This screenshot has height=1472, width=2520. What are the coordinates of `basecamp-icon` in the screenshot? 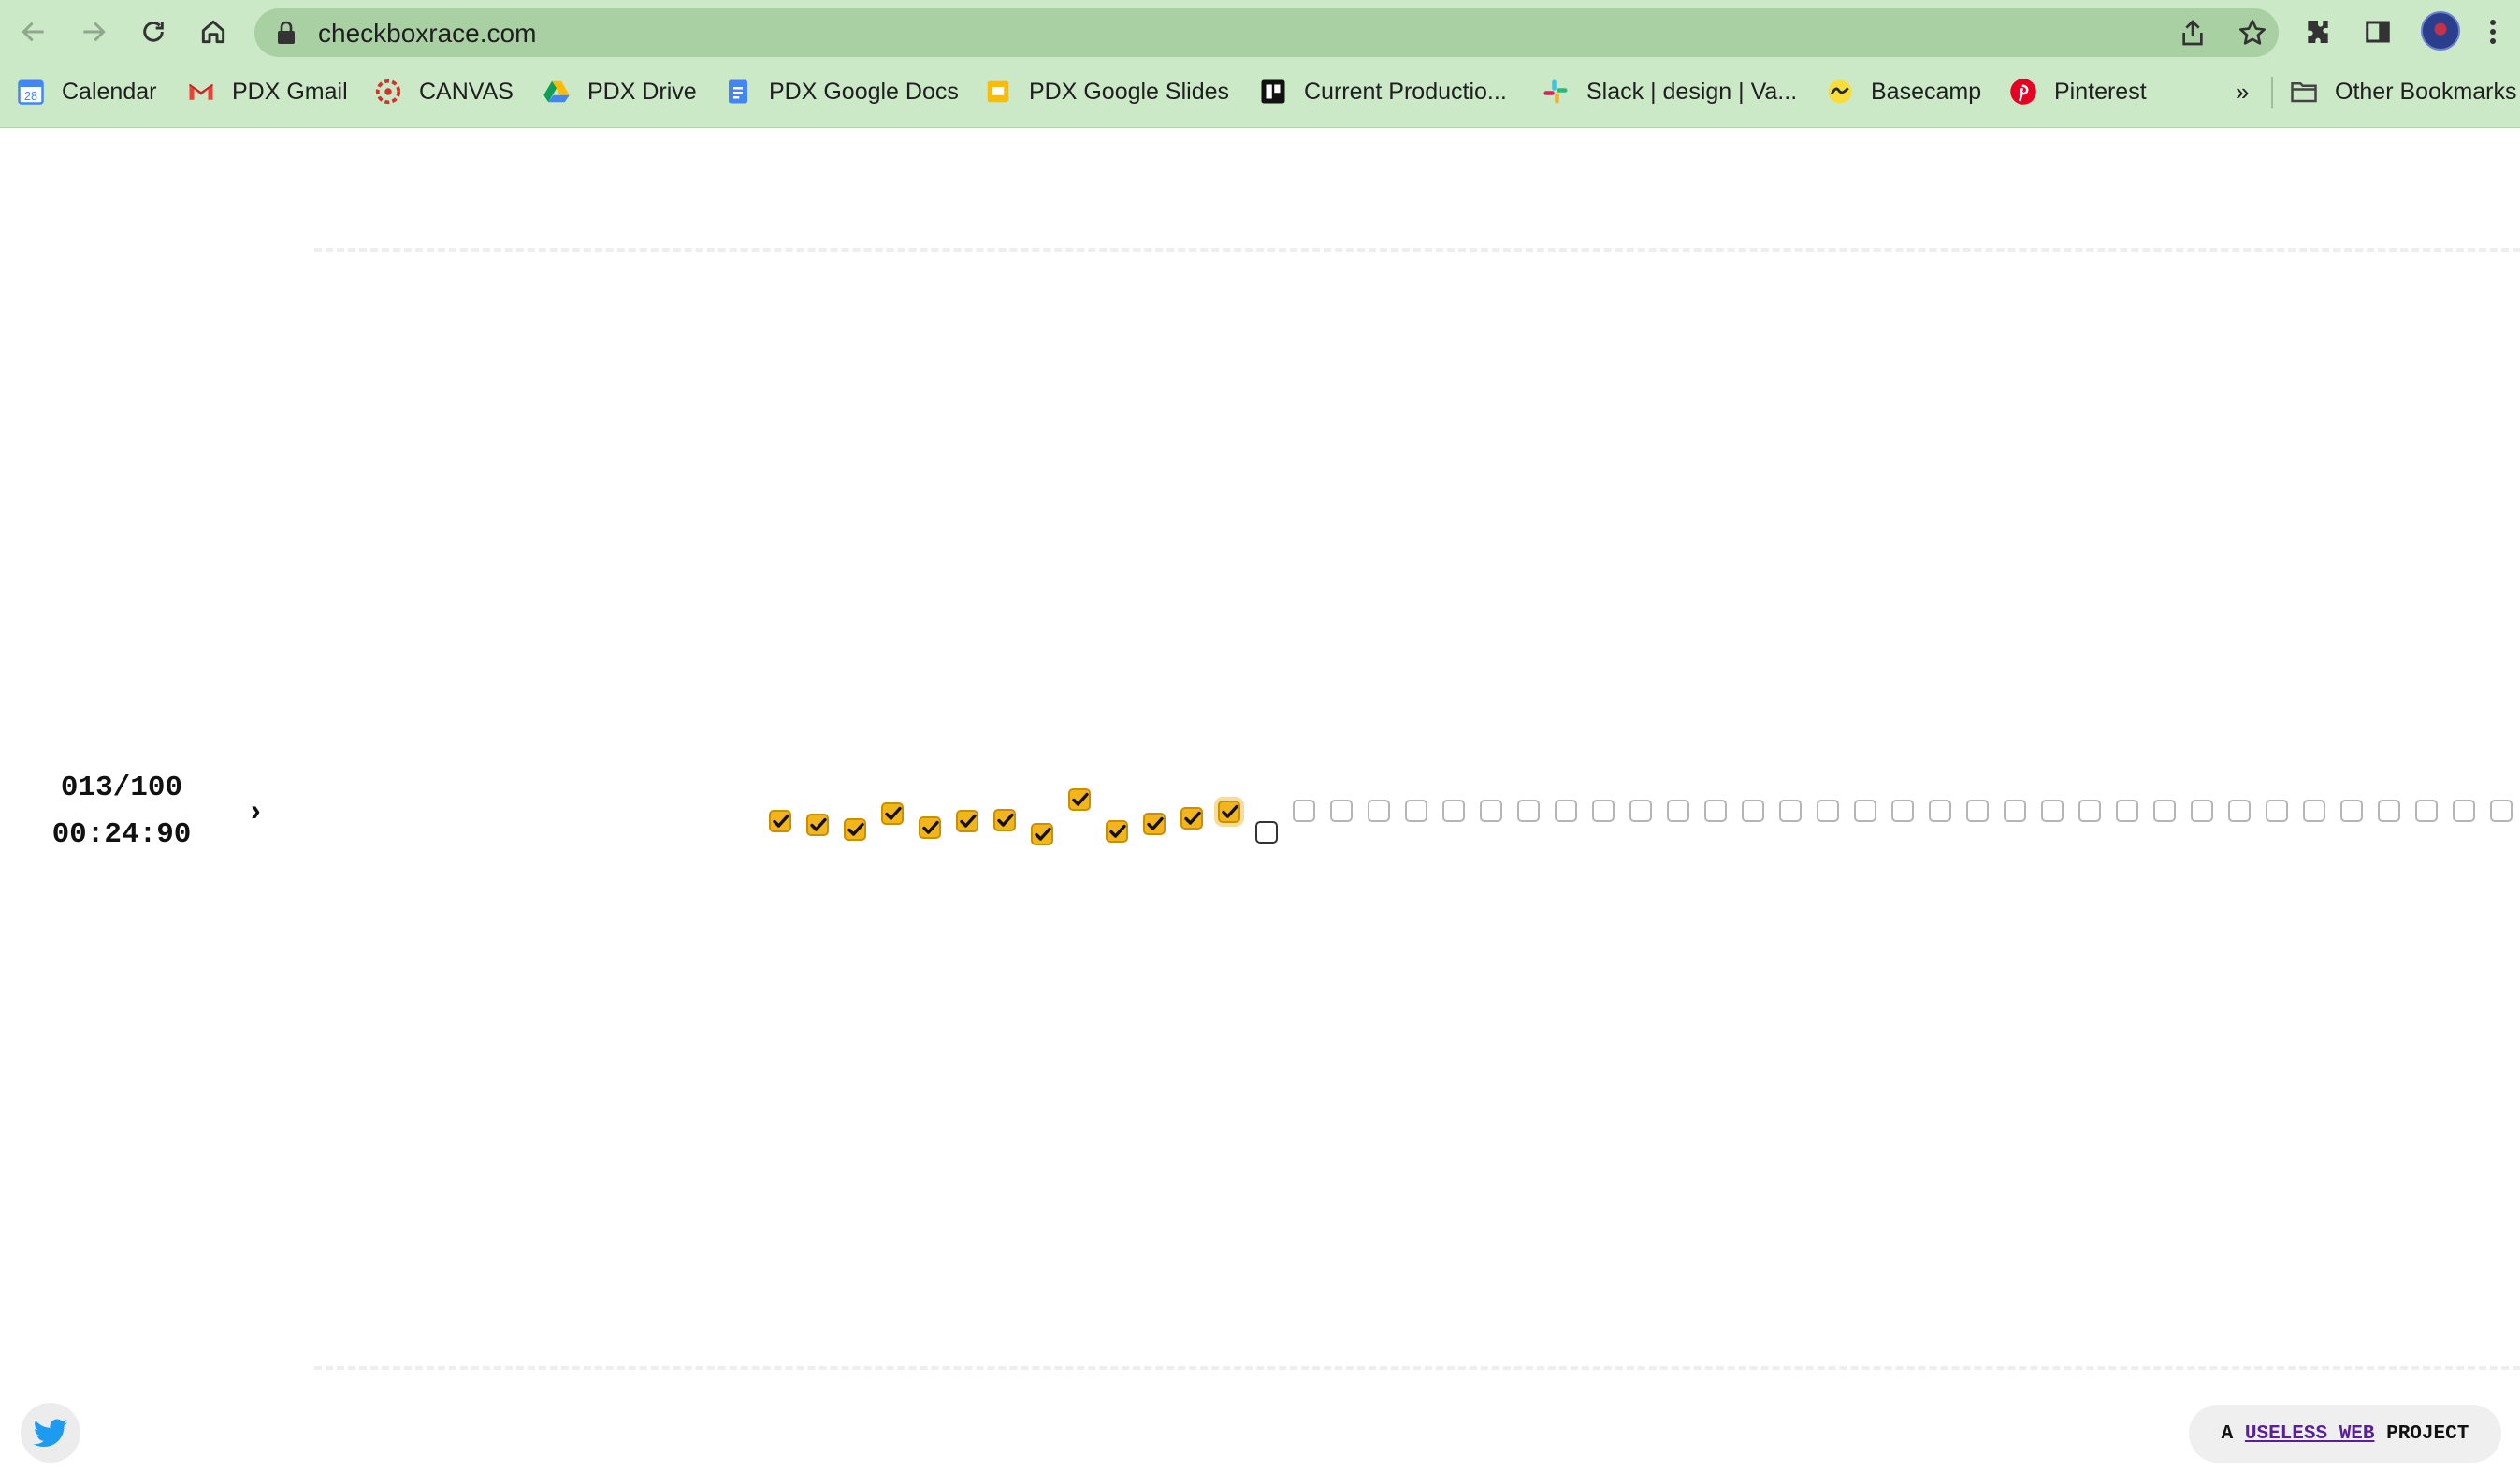 It's located at (1840, 92).